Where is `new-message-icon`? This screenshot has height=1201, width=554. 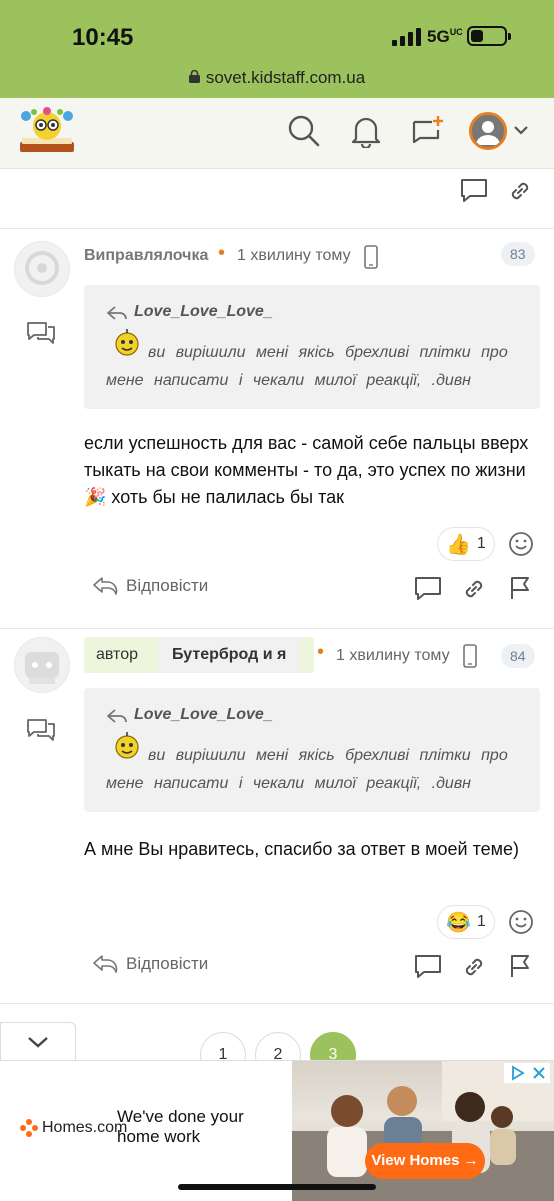
new-message-icon is located at coordinates (428, 132).